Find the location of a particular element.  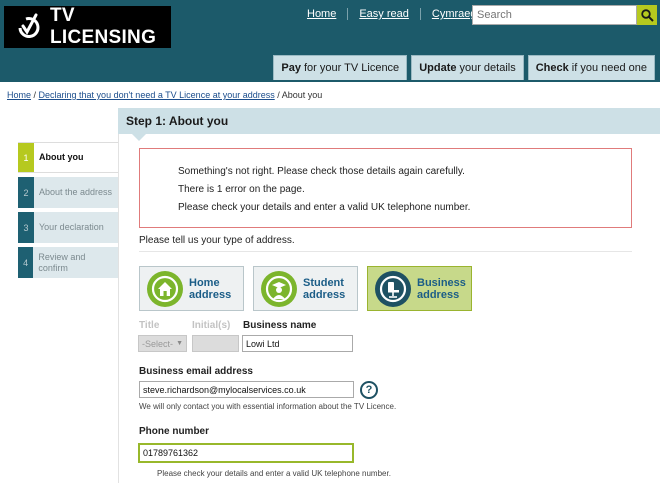

business-address-label: Business address is located at coordinates (441, 288).